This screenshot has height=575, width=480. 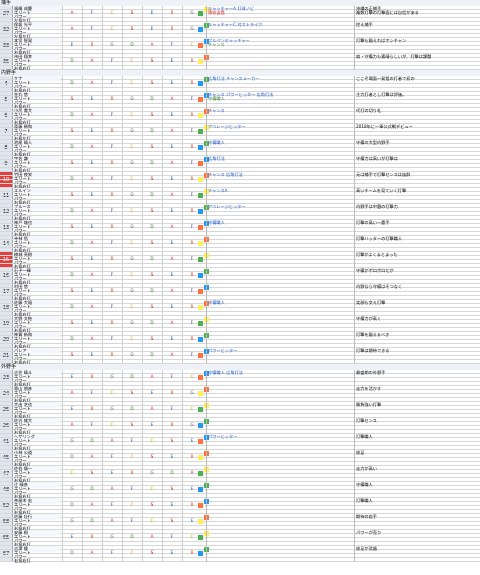 I want to click on player-skill: 守備職人, so click(x=216, y=98).